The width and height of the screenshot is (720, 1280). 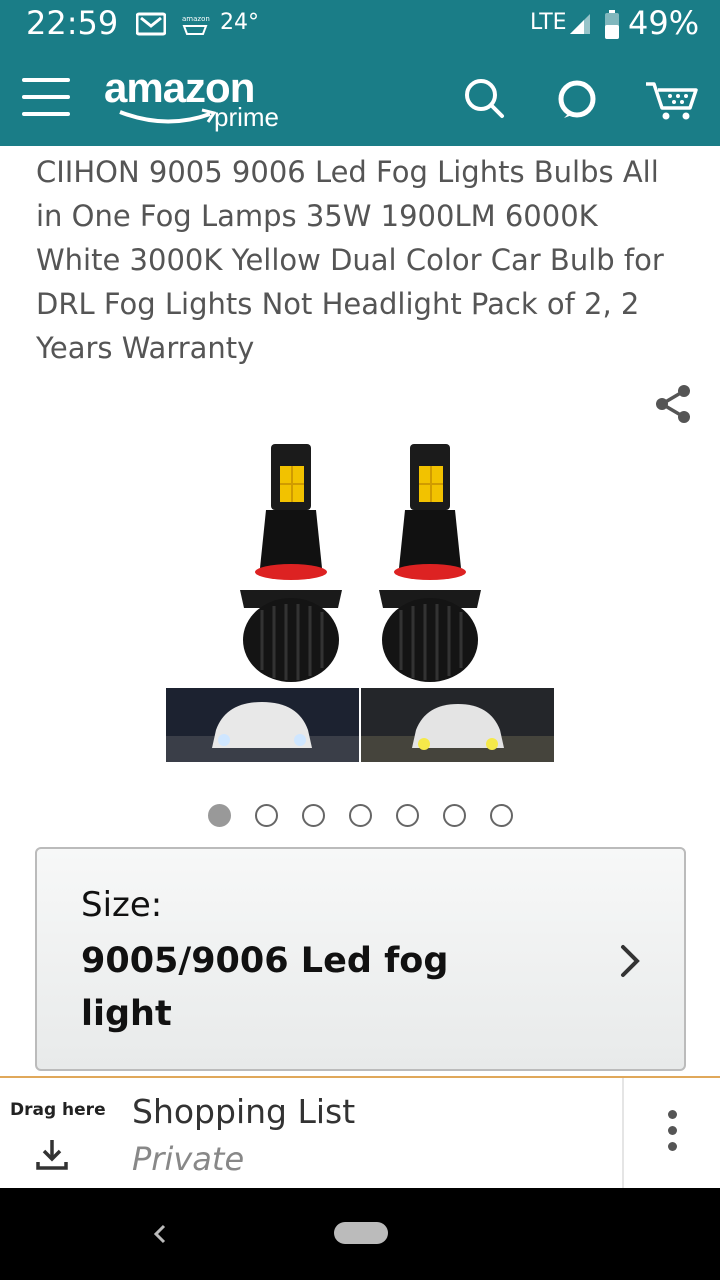 What do you see at coordinates (239, 22) in the screenshot?
I see `status-temperature: 24°` at bounding box center [239, 22].